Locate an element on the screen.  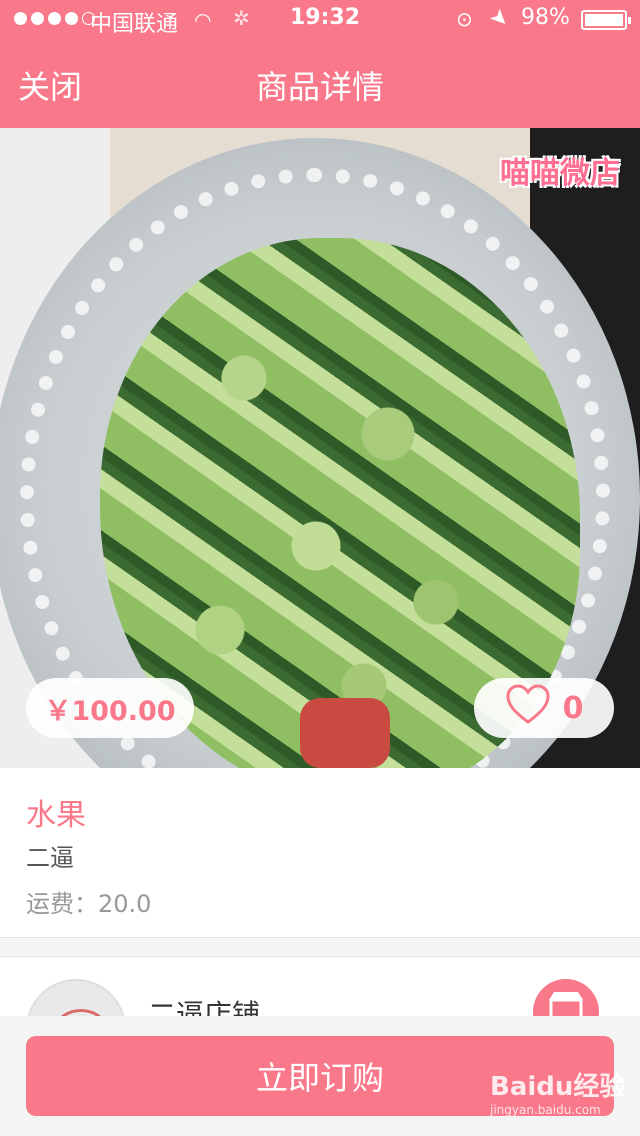
location-icon: ➤ is located at coordinates (499, 18).